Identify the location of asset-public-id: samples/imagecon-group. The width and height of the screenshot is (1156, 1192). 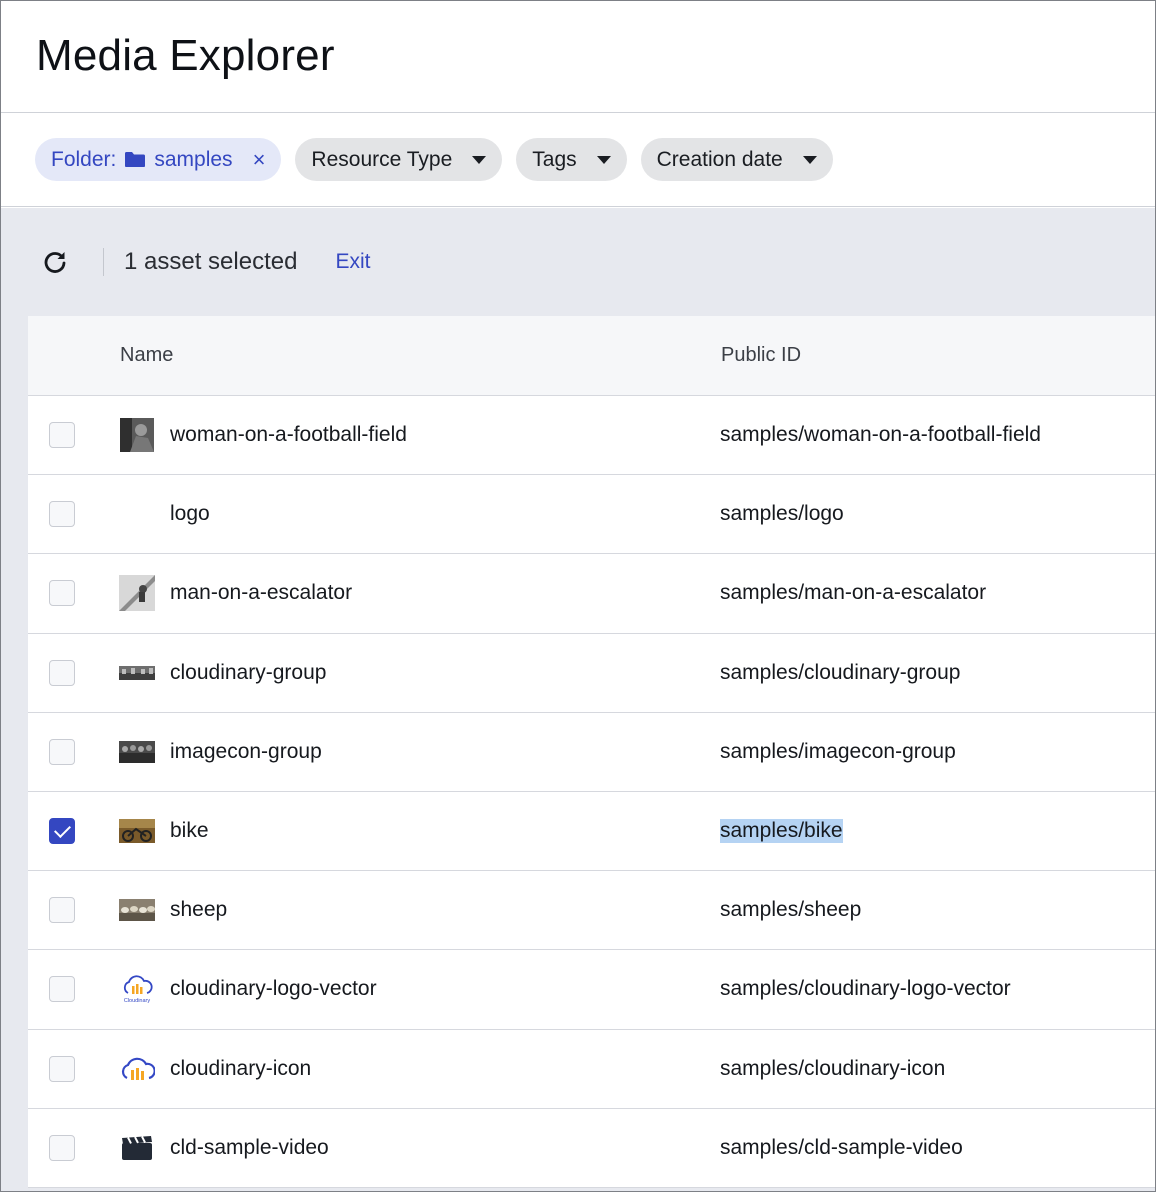
(838, 751).